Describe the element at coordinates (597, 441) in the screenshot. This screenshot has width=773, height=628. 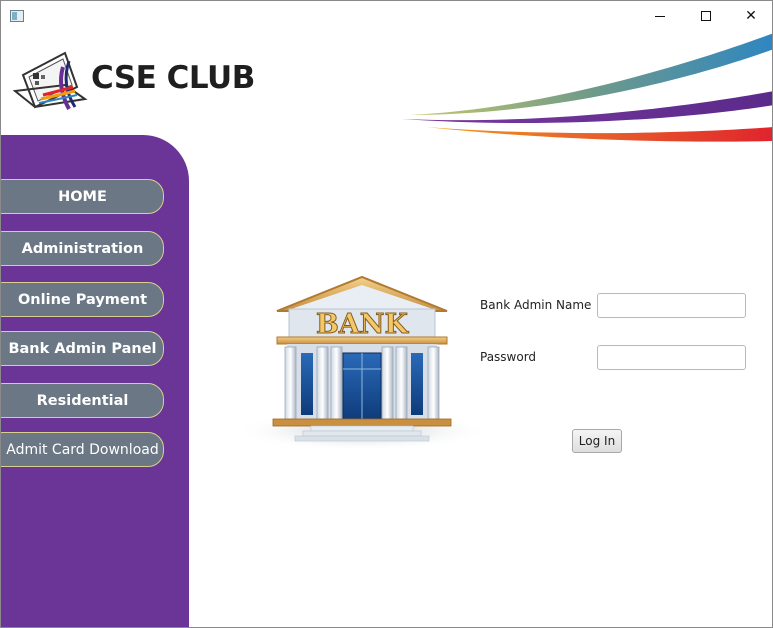
I see `login-button: Log In` at that location.